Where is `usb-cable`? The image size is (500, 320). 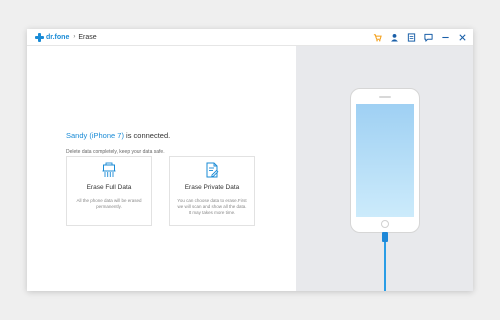
usb-cable is located at coordinates (385, 266).